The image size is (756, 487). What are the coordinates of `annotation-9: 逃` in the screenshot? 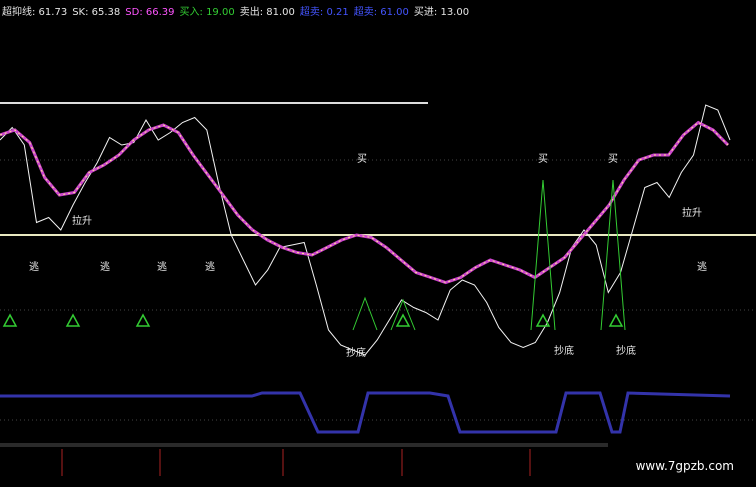 It's located at (702, 266).